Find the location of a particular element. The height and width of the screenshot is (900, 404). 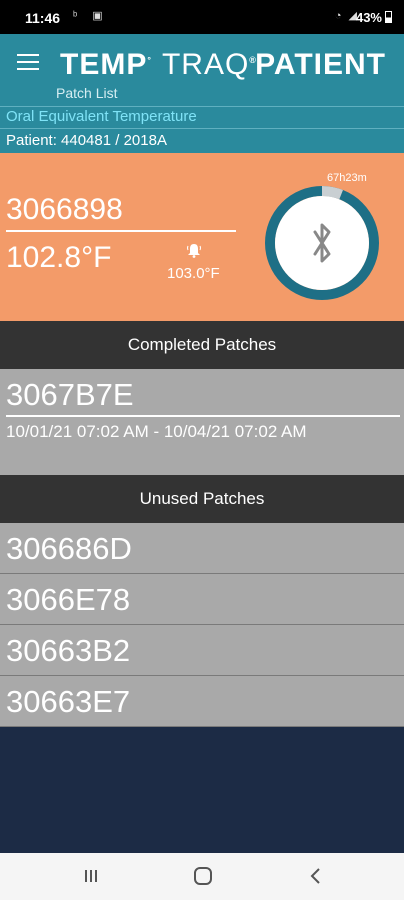

menu-icon is located at coordinates (28, 62).